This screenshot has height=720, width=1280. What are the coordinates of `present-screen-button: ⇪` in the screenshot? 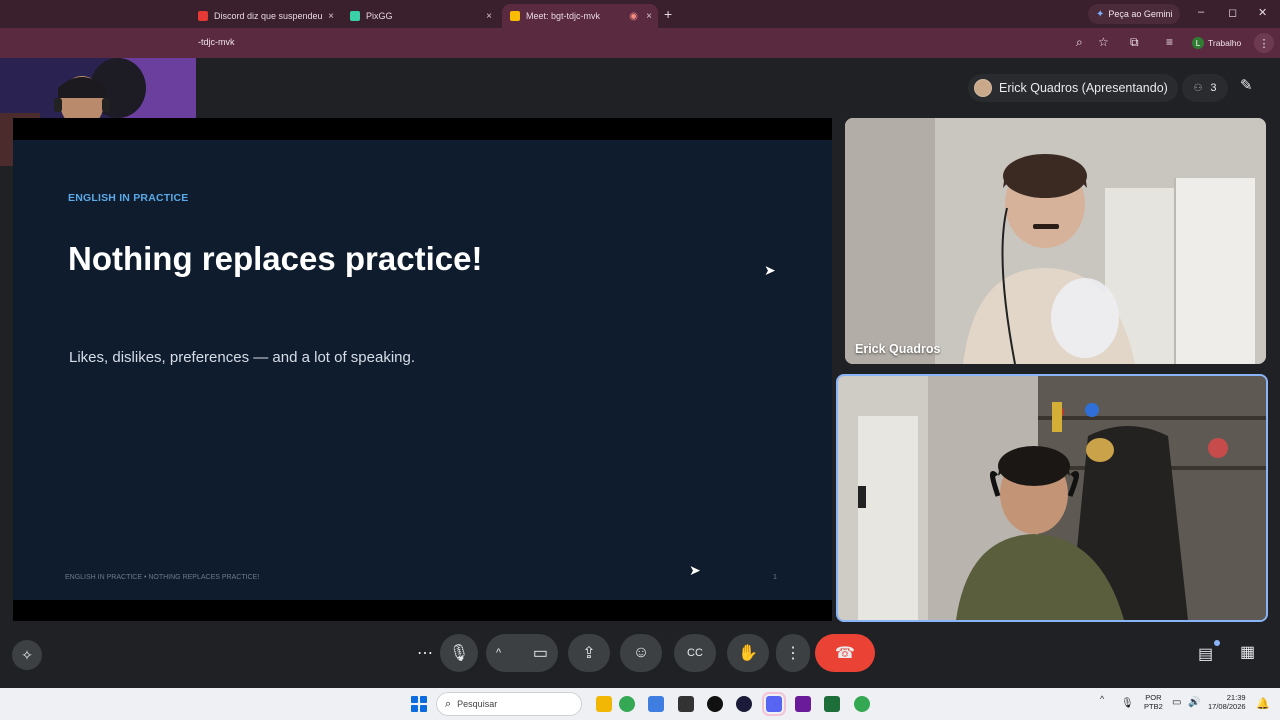 It's located at (589, 653).